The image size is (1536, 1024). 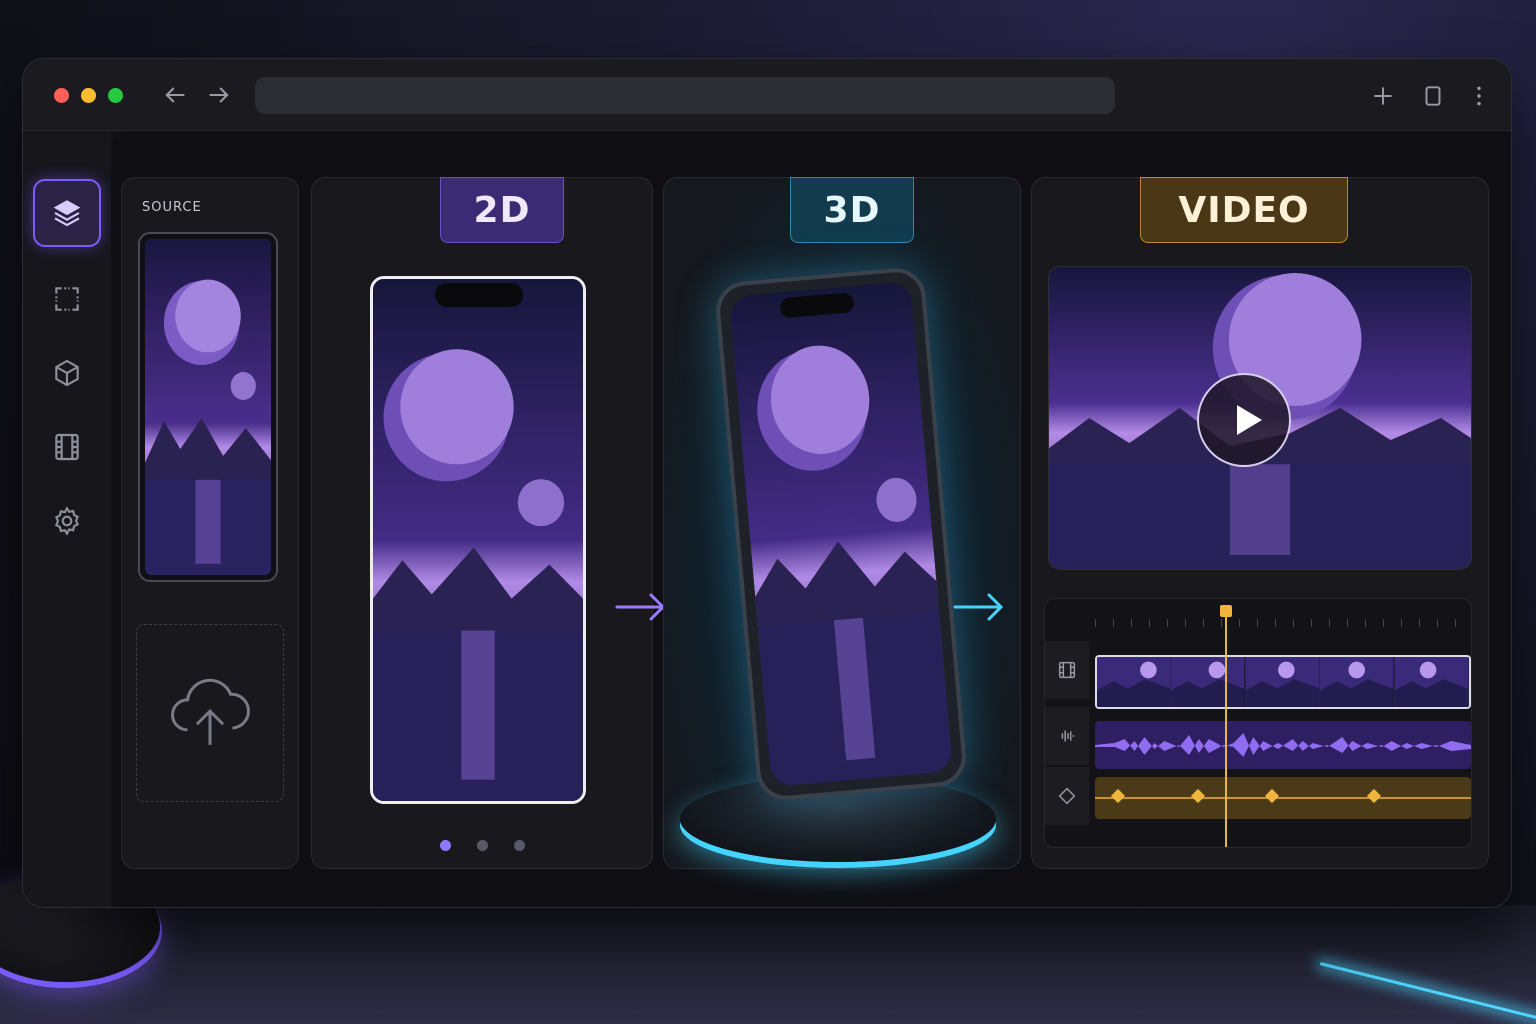 What do you see at coordinates (1244, 210) in the screenshot?
I see `tab-video: VIDEO` at bounding box center [1244, 210].